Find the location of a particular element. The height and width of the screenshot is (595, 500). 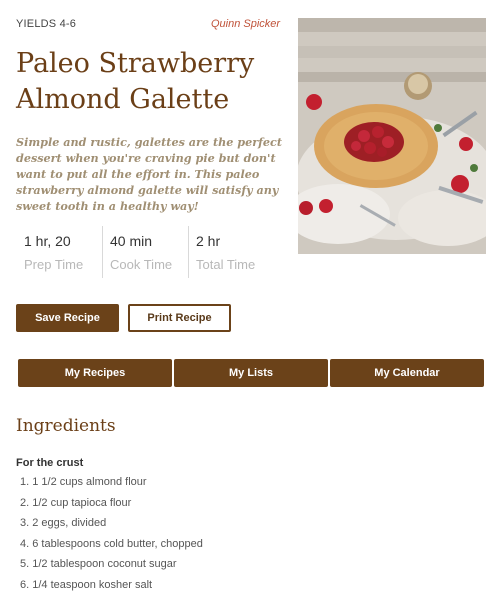

cook-time-value: 40 min is located at coordinates (149, 241).